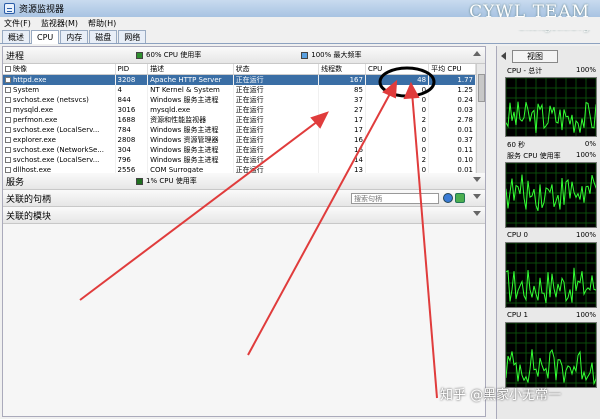 This screenshot has width=600, height=419. I want to click on table-row: mysqld.exe 3016 mysqld.exe 正在运行 27 0 0.03, so click(239, 110).